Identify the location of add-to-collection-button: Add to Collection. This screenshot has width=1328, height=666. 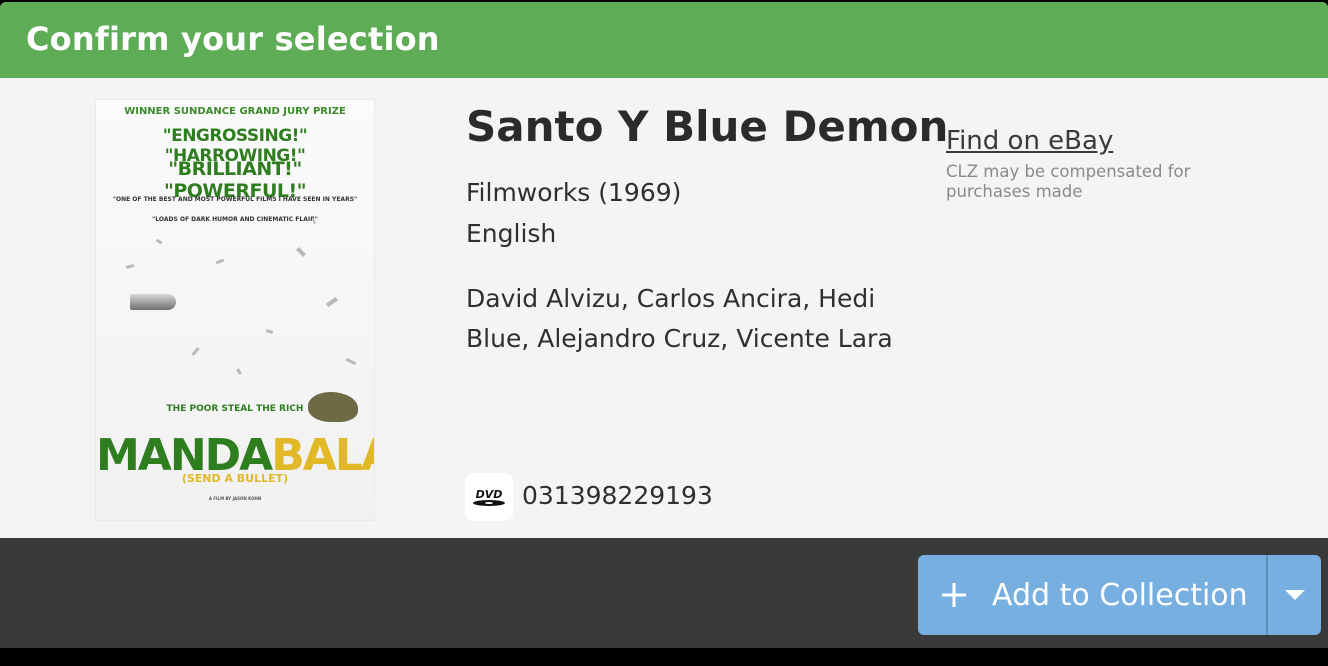
(1092, 595).